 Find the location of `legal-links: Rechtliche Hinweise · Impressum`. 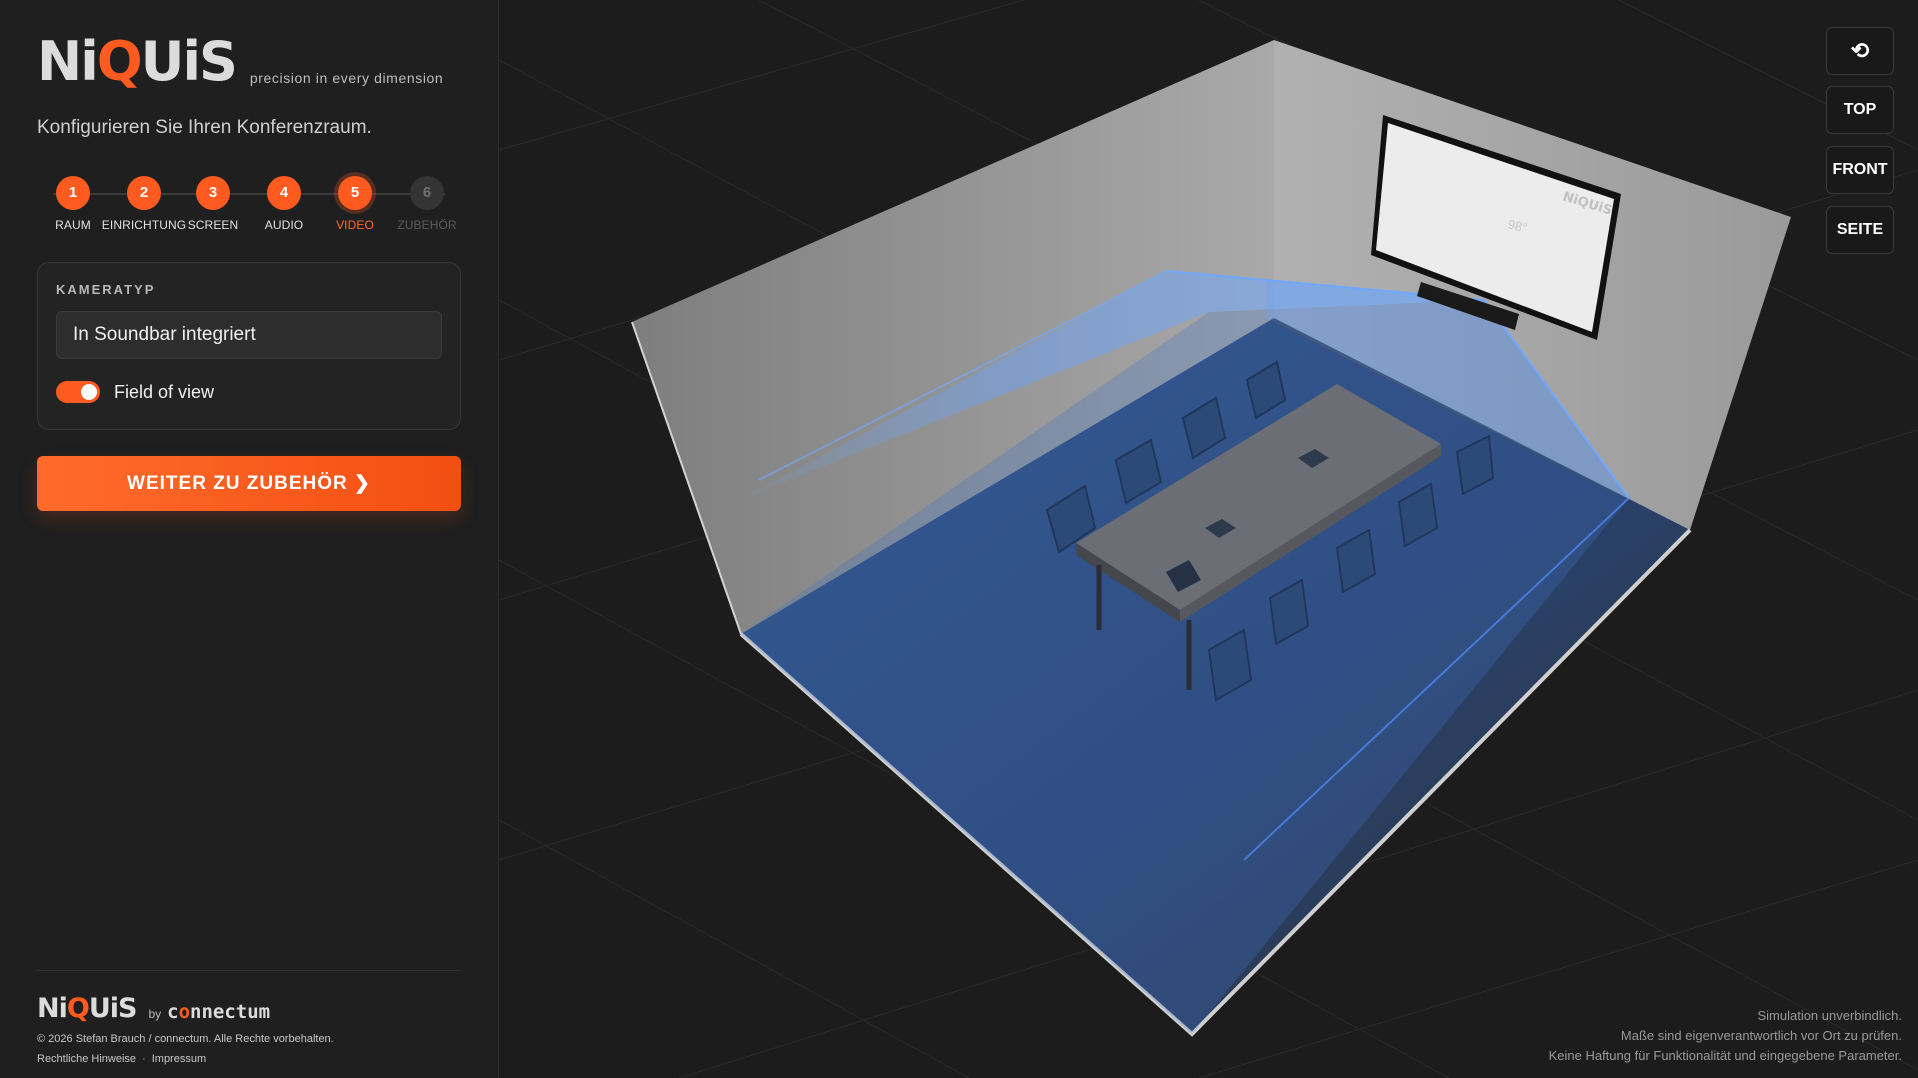

legal-links: Rechtliche Hinweise · Impressum is located at coordinates (121, 1059).